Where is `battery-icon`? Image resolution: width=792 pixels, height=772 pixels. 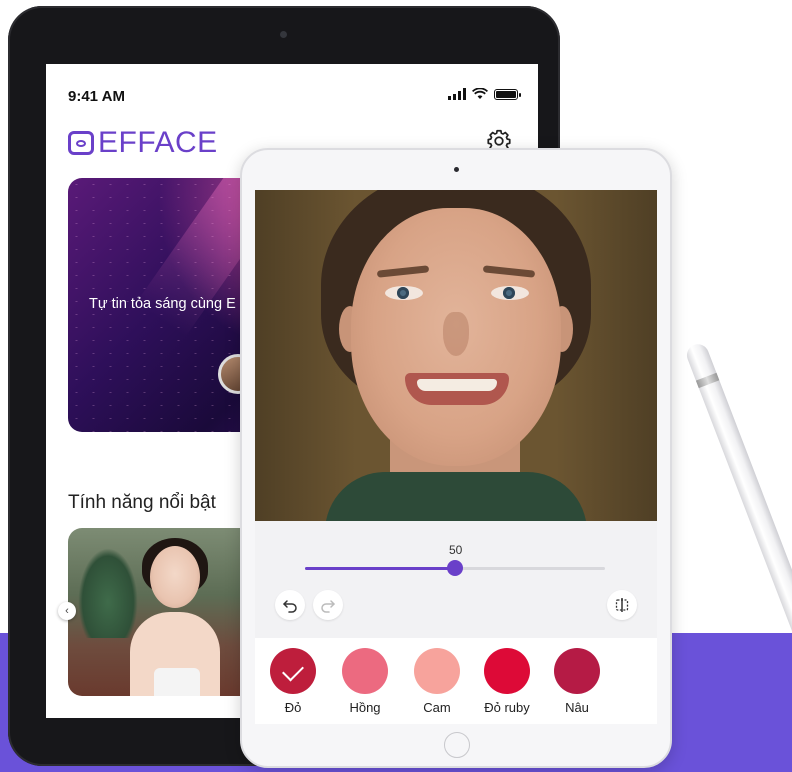 battery-icon is located at coordinates (507, 94).